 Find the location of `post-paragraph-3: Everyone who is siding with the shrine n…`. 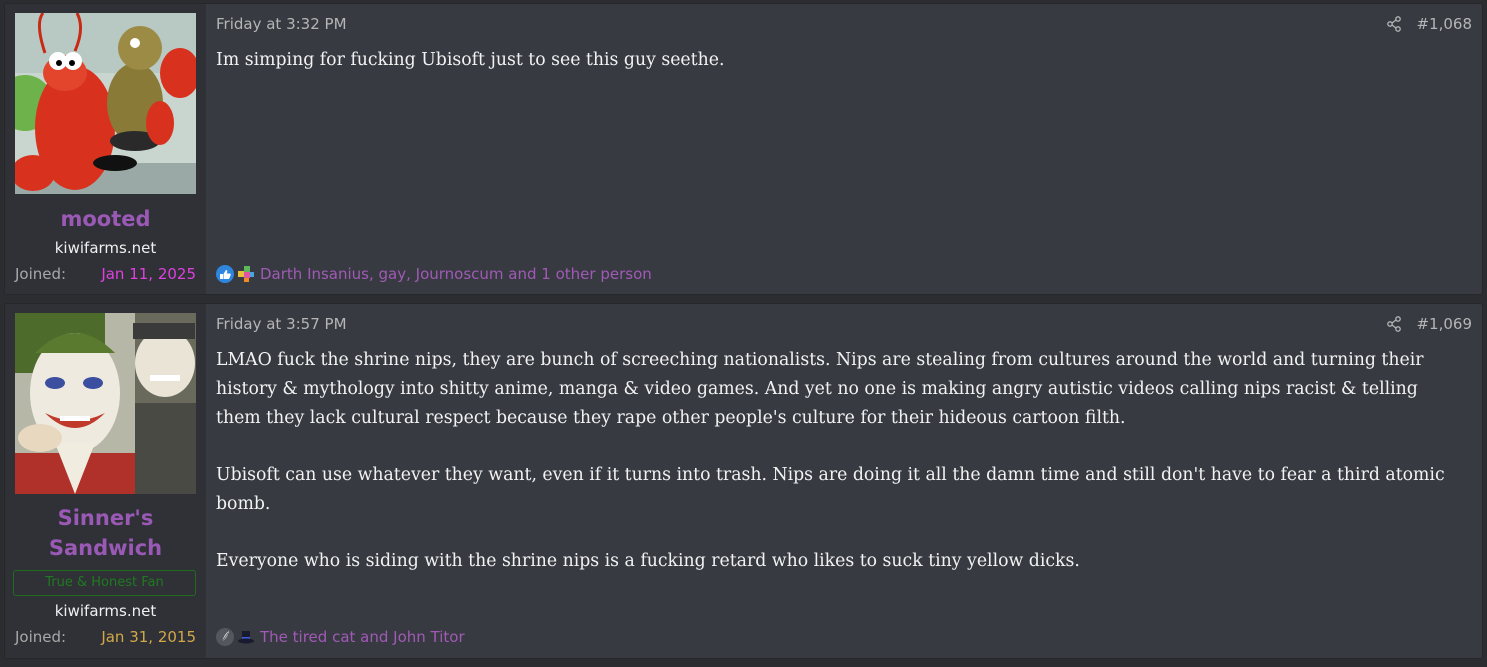

post-paragraph-3: Everyone who is siding with the shrine n… is located at coordinates (648, 561).